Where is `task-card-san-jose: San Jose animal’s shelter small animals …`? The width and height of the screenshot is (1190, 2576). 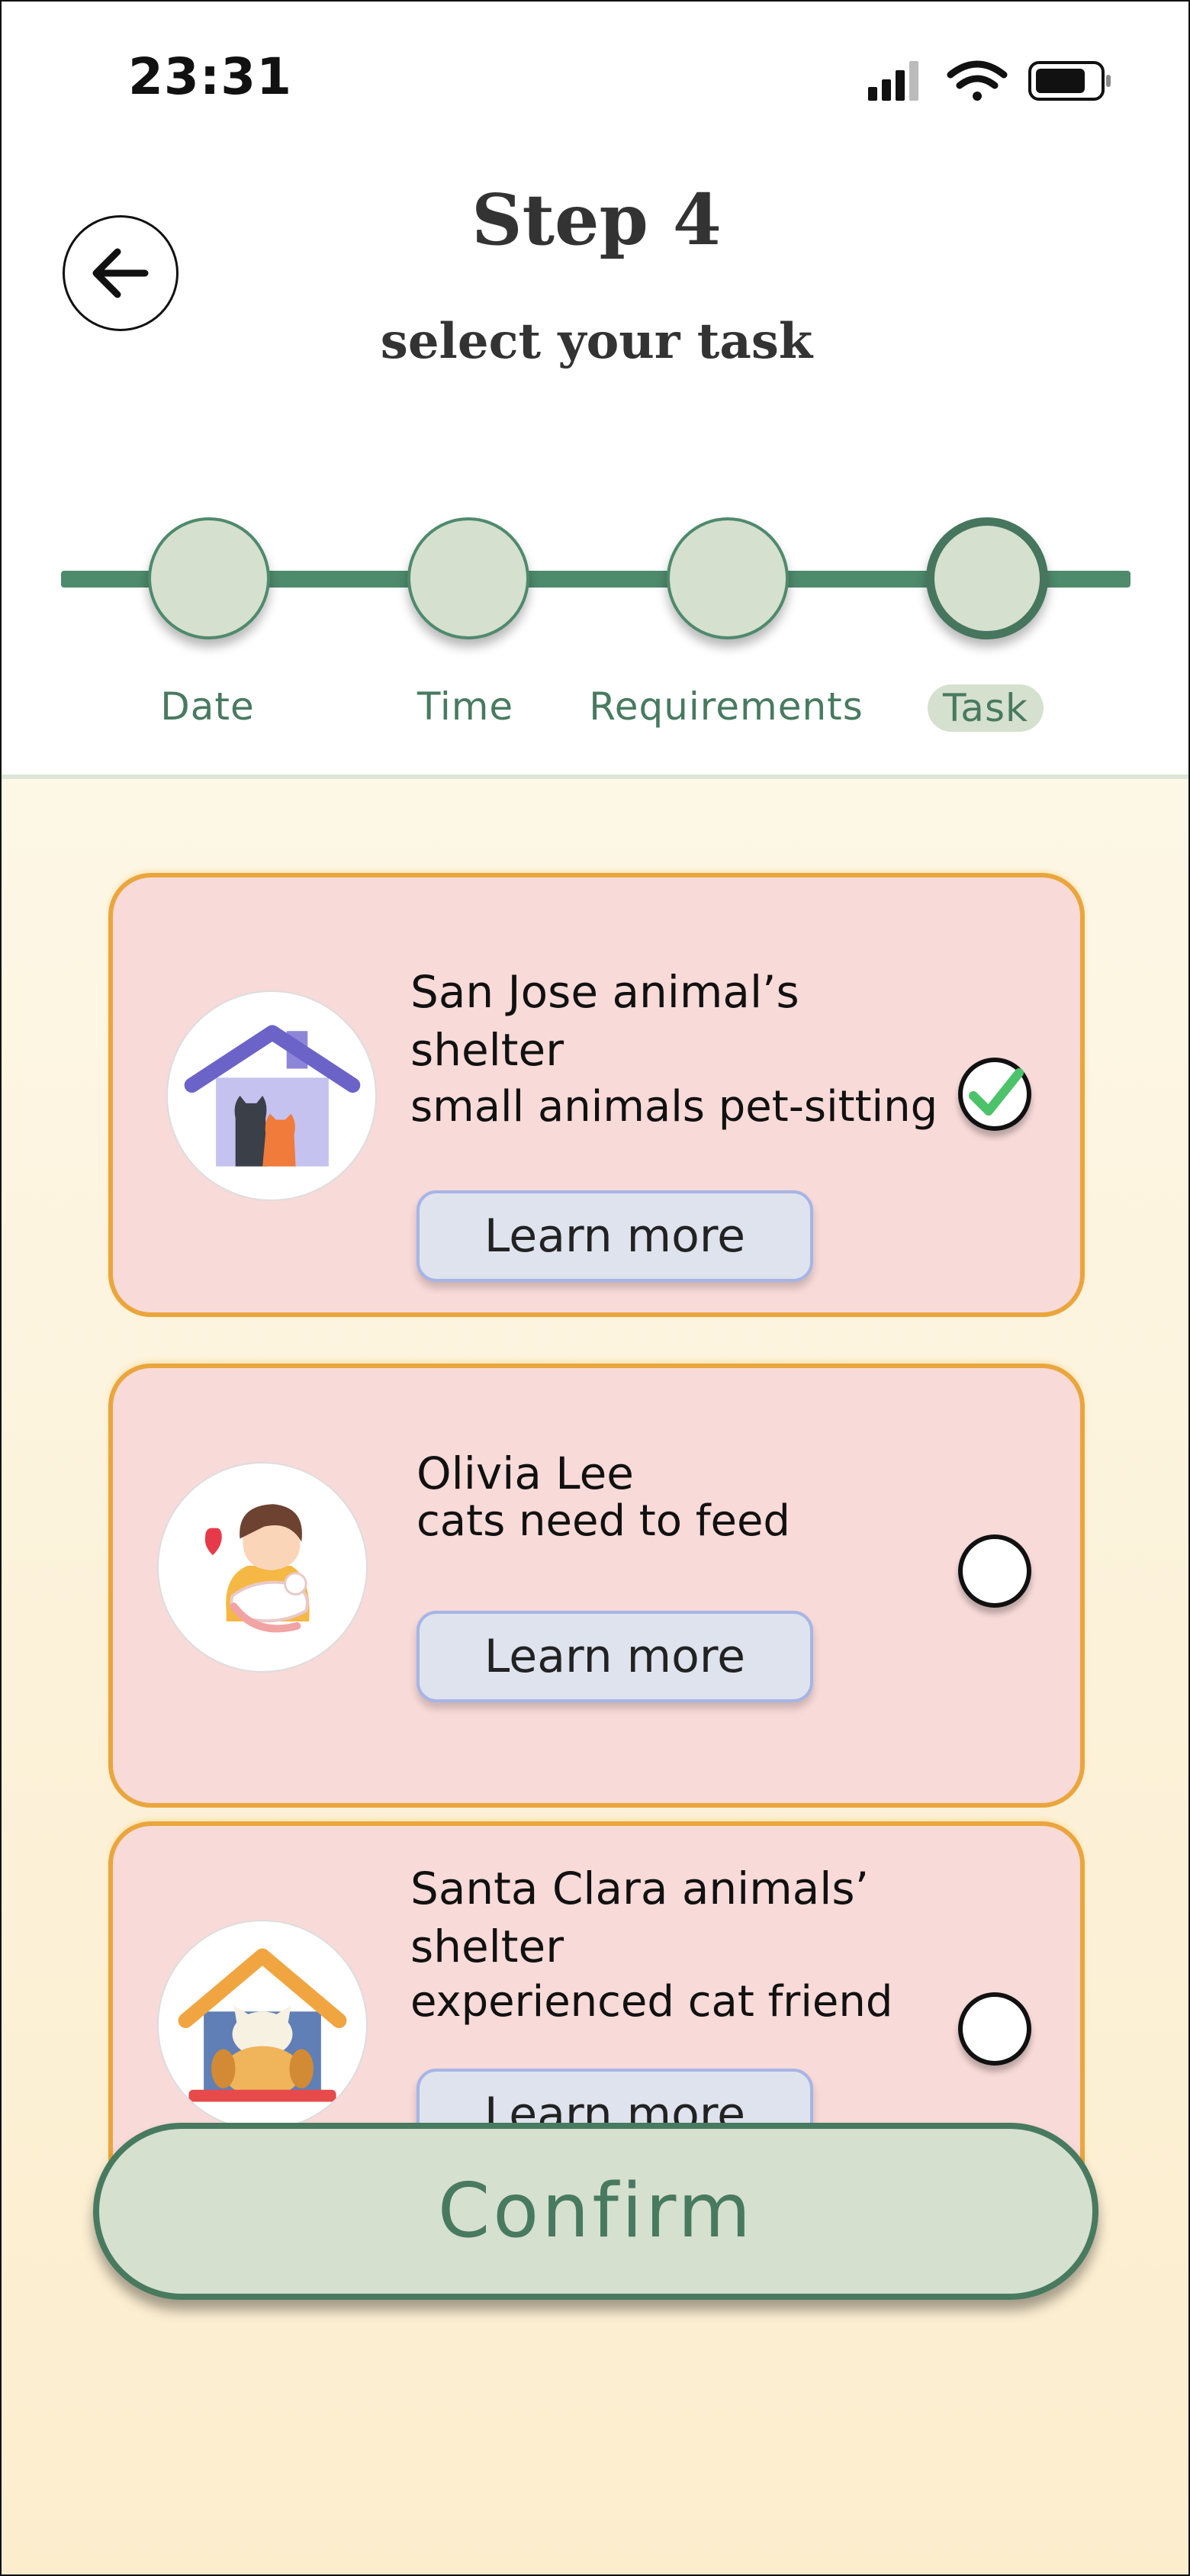 task-card-san-jose: San Jose animal’s shelter small animals … is located at coordinates (596, 1095).